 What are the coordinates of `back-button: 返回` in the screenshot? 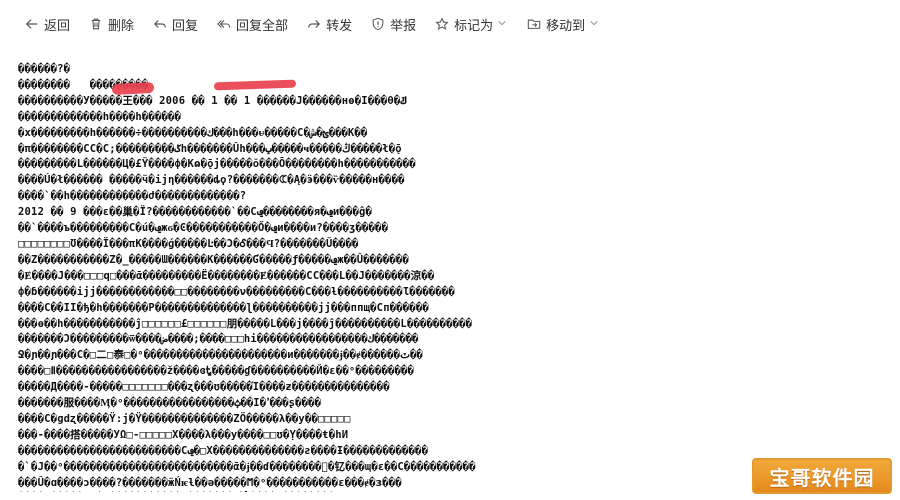 It's located at (47, 24).